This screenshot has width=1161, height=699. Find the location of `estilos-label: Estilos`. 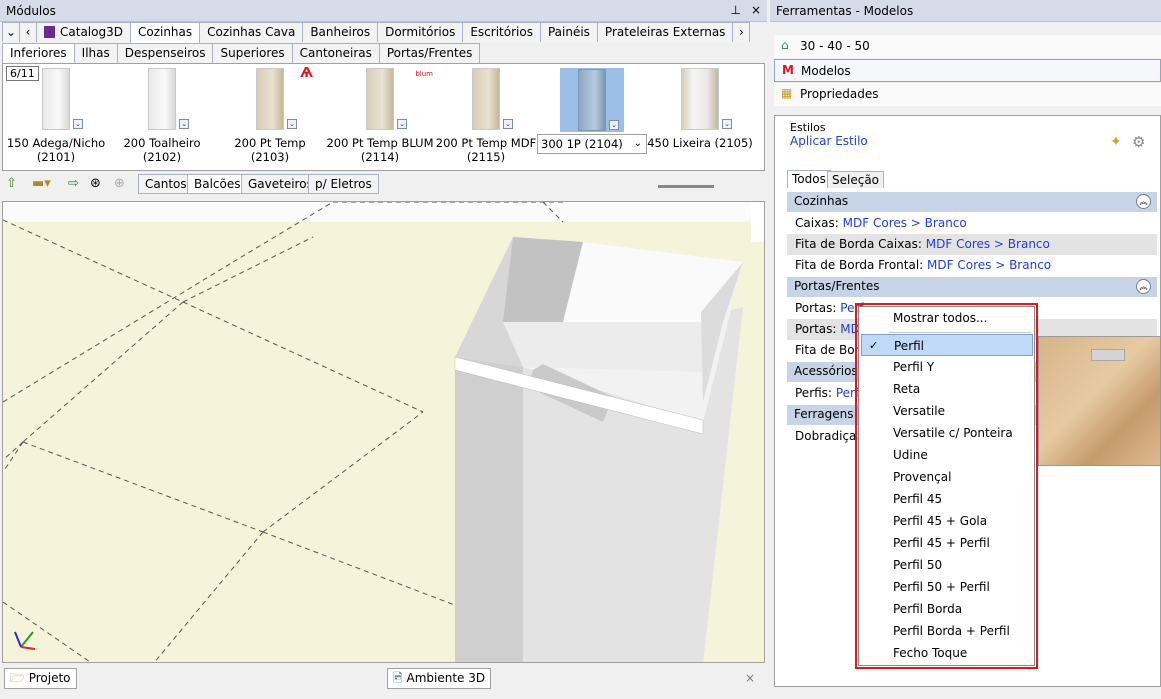

estilos-label: Estilos is located at coordinates (808, 127).